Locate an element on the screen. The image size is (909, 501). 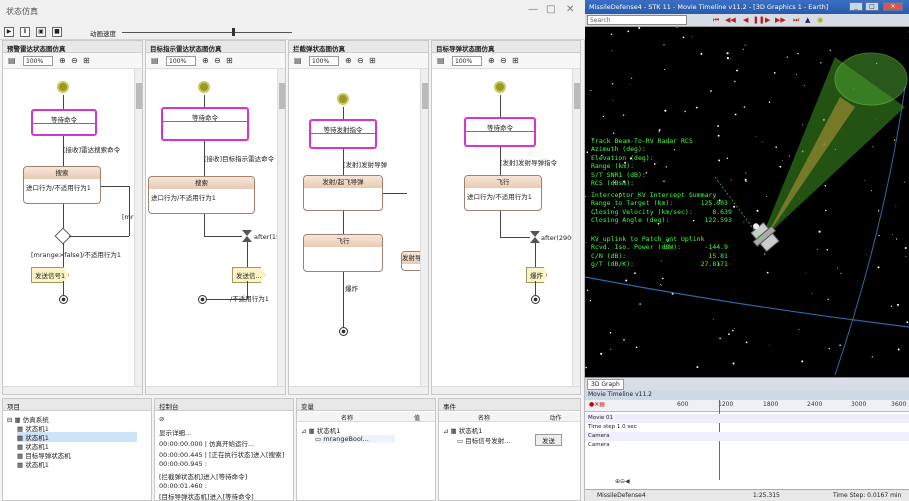
pane-title: 拦截弹状态图仿真 is located at coordinates (358, 47).